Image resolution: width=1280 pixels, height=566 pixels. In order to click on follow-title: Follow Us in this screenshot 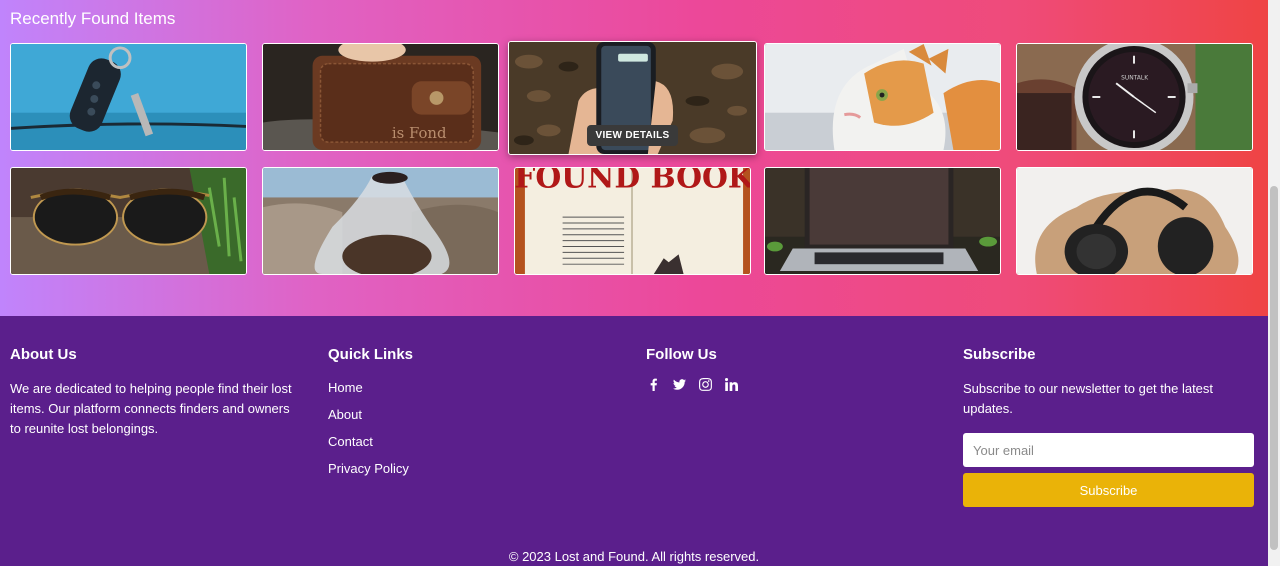, I will do `click(681, 354)`.